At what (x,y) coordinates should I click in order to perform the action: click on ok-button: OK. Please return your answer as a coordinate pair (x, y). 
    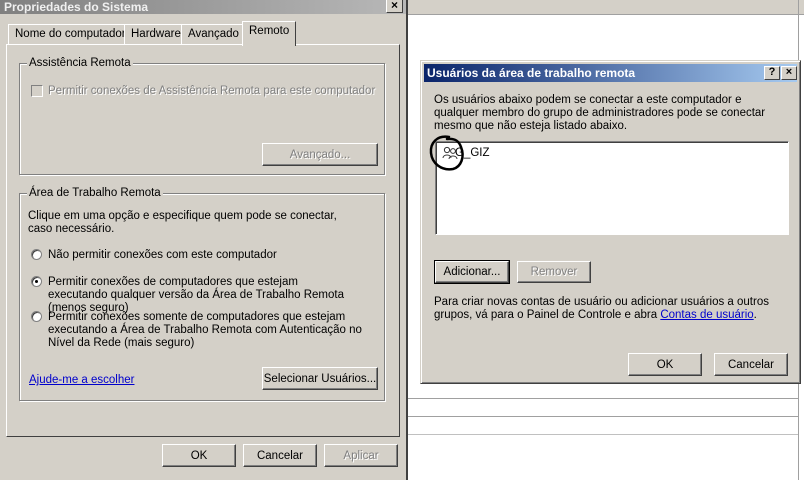
    Looking at the image, I should click on (199, 455).